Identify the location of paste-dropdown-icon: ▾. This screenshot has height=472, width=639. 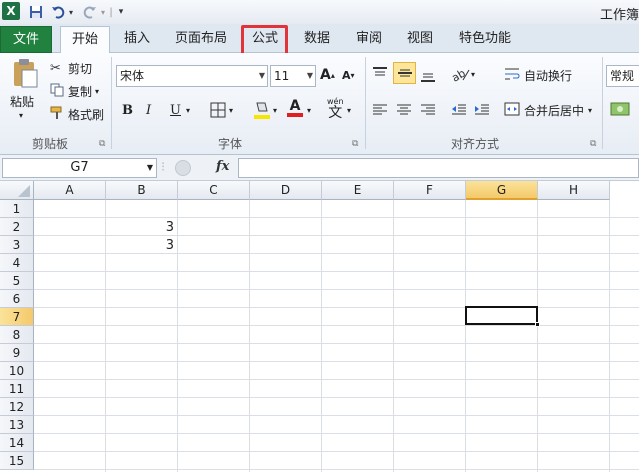
(21, 115).